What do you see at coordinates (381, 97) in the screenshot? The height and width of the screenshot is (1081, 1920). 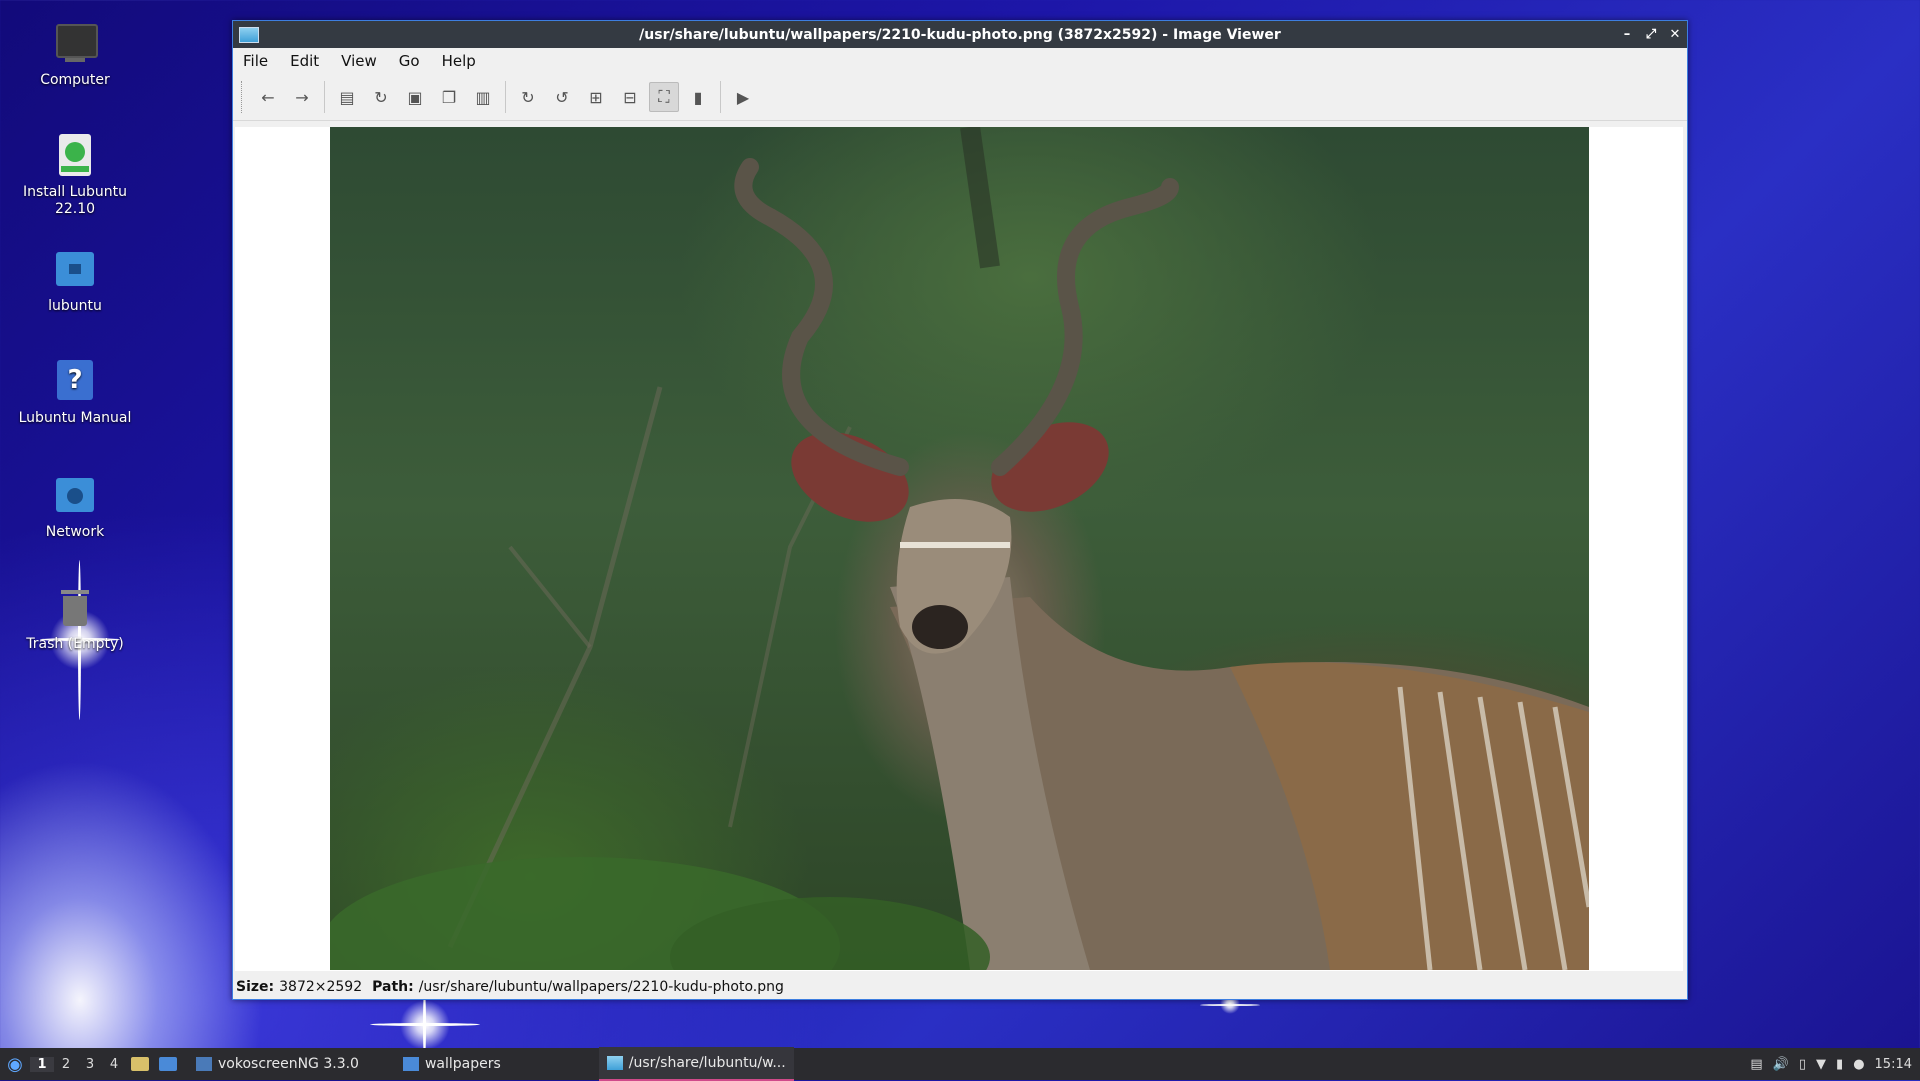 I see `reload-icon: ↻` at bounding box center [381, 97].